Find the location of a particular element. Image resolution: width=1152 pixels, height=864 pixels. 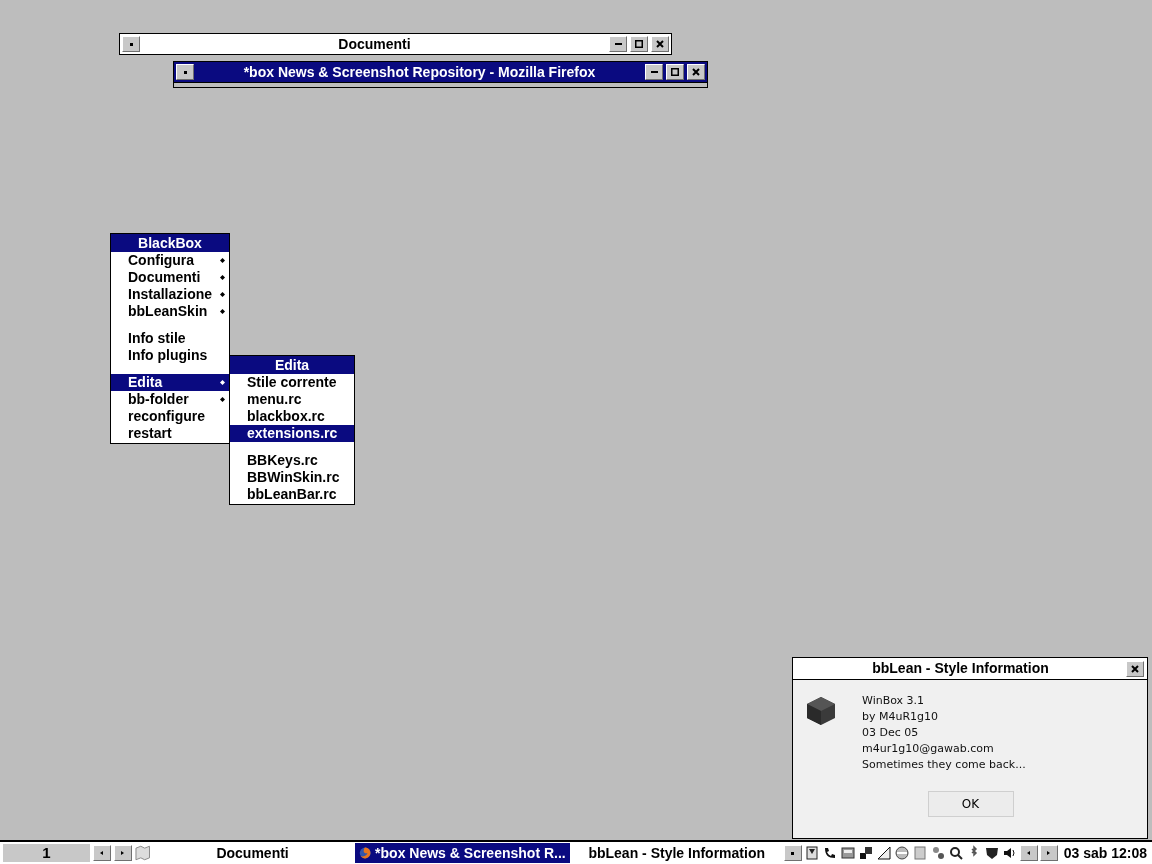

window-title: Documenti is located at coordinates (374, 44).